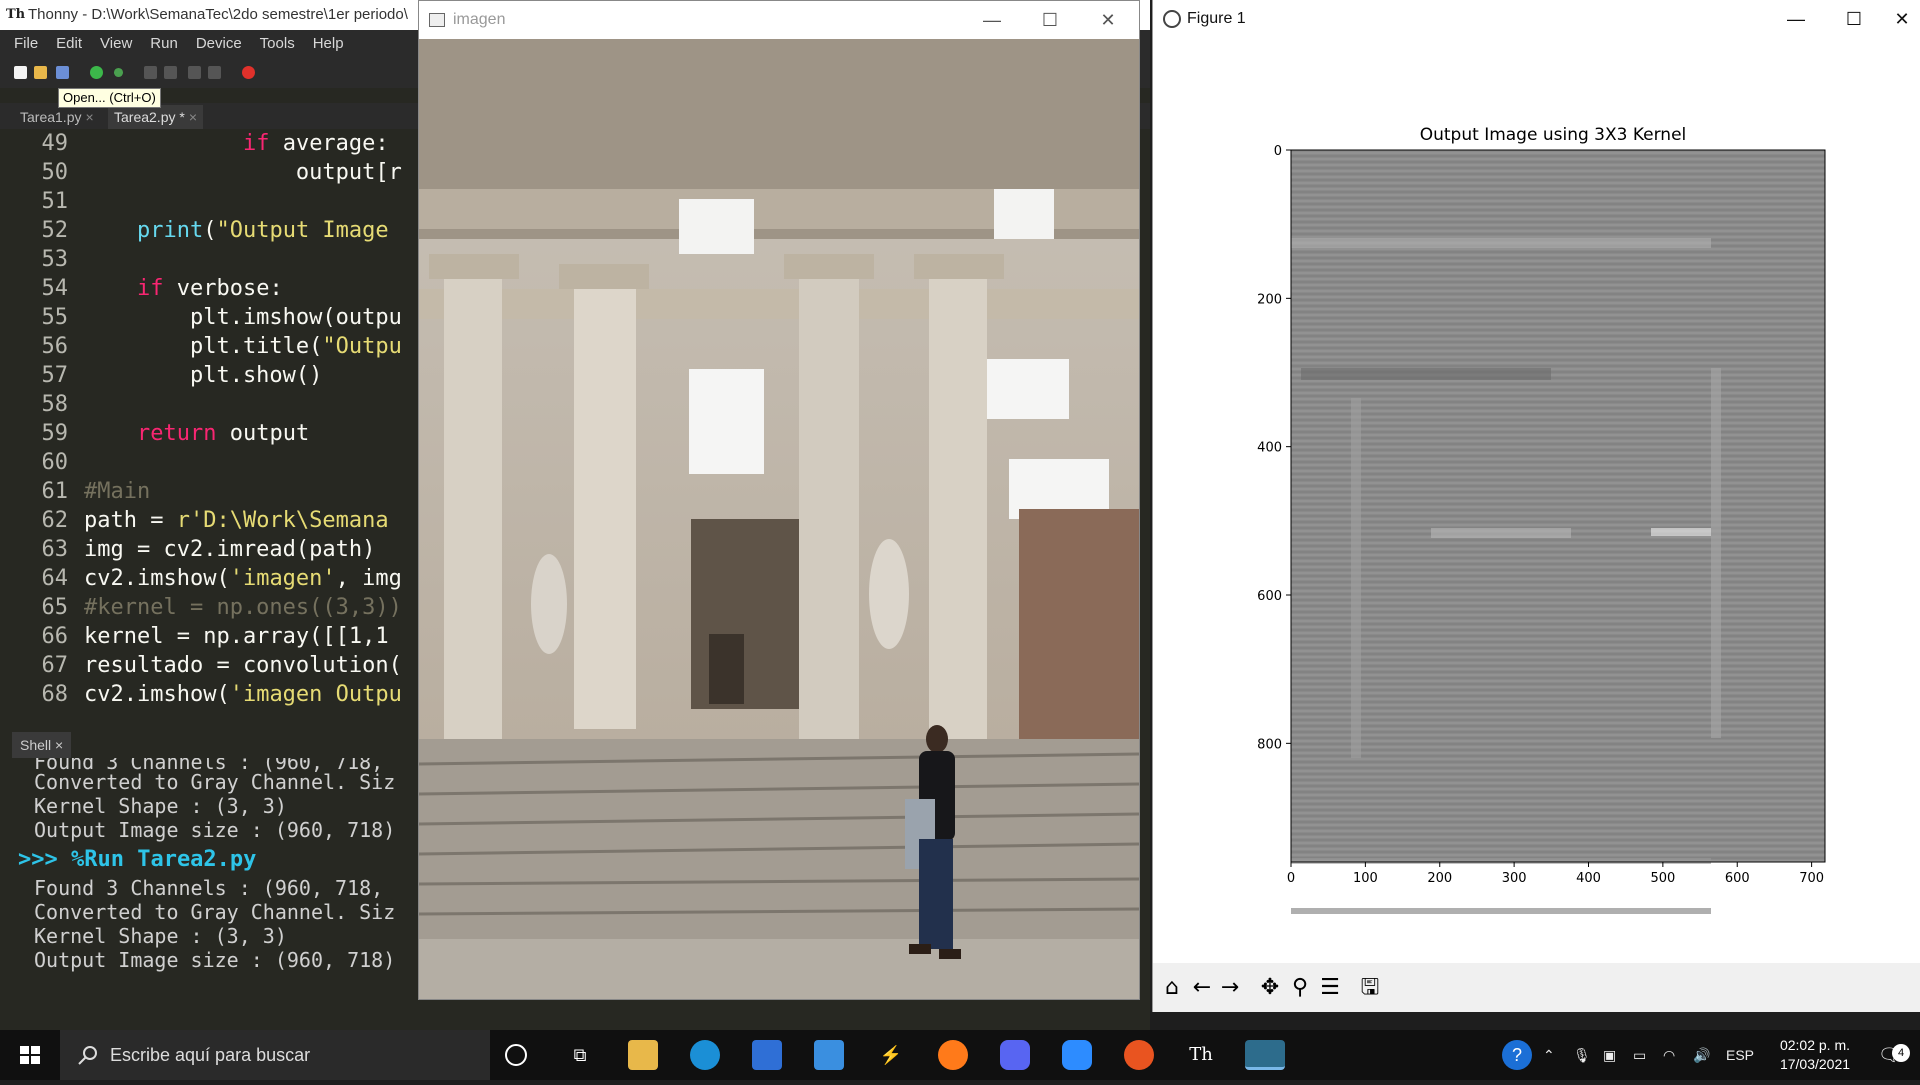  What do you see at coordinates (248, 72) in the screenshot?
I see `stop-icon` at bounding box center [248, 72].